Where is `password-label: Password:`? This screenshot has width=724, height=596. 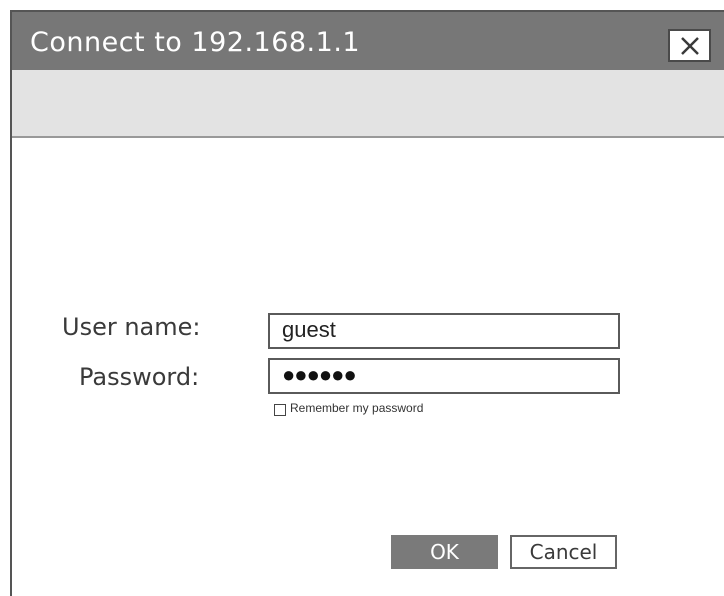
password-label: Password: is located at coordinates (139, 377).